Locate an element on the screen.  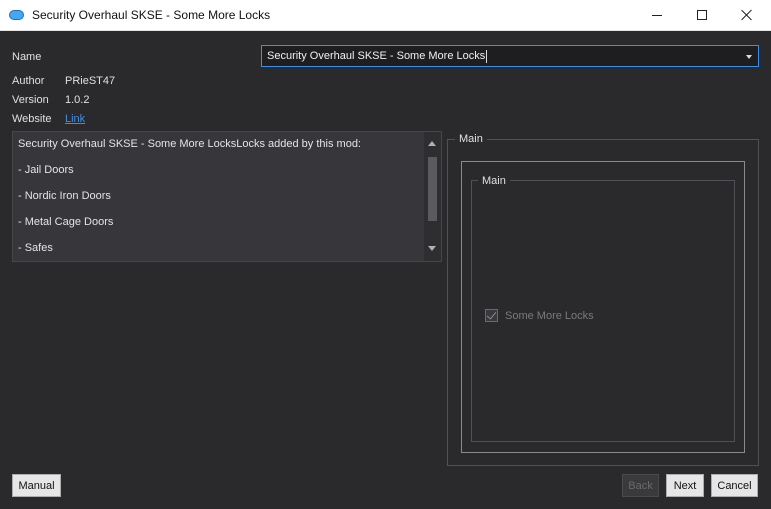
main-group-inner-title: Main is located at coordinates (494, 181).